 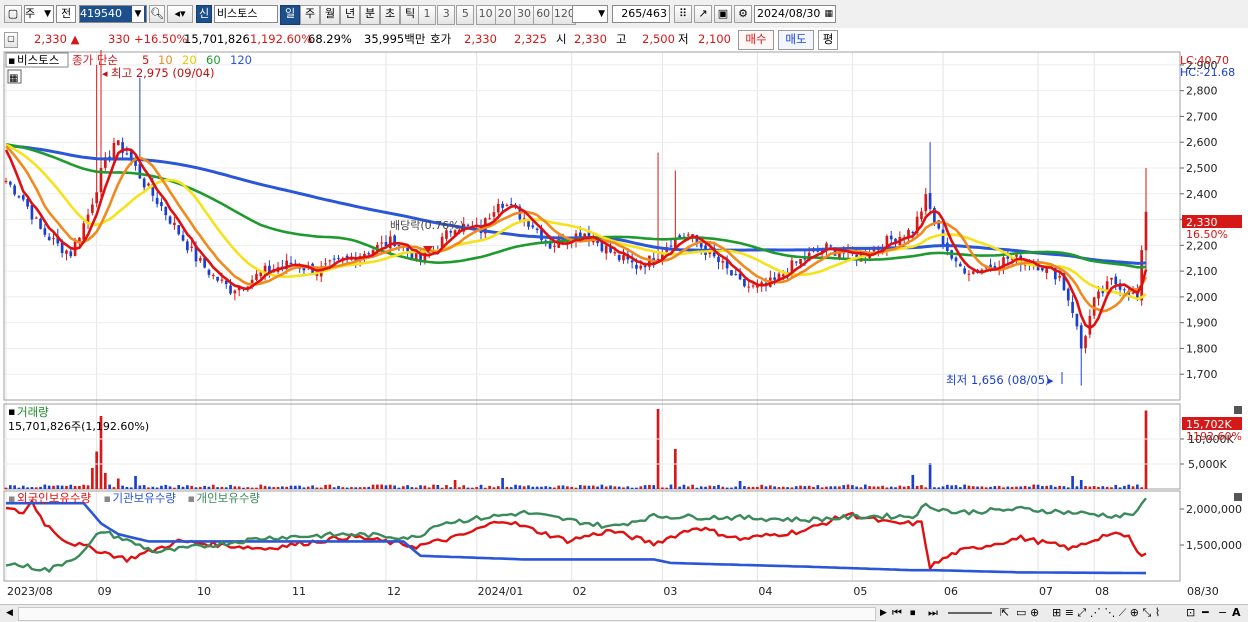 I want to click on period-type-select: 주 ▼, so click(x=39, y=14).